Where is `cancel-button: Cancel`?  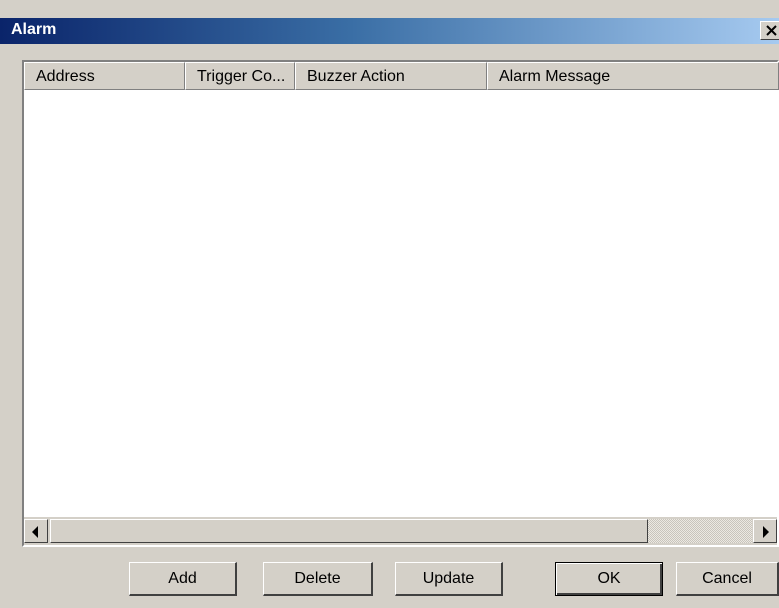
cancel-button: Cancel is located at coordinates (727, 579).